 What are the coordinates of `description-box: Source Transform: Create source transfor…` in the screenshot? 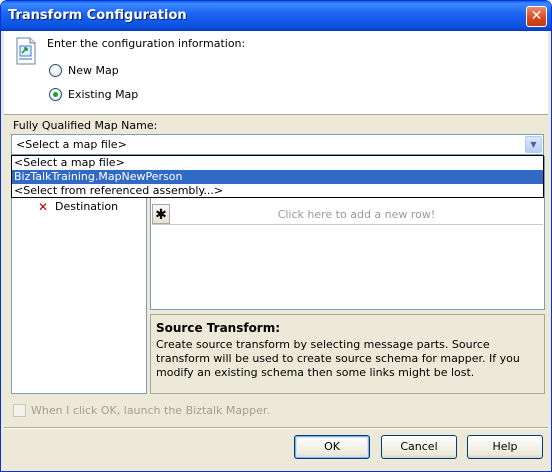 It's located at (347, 354).